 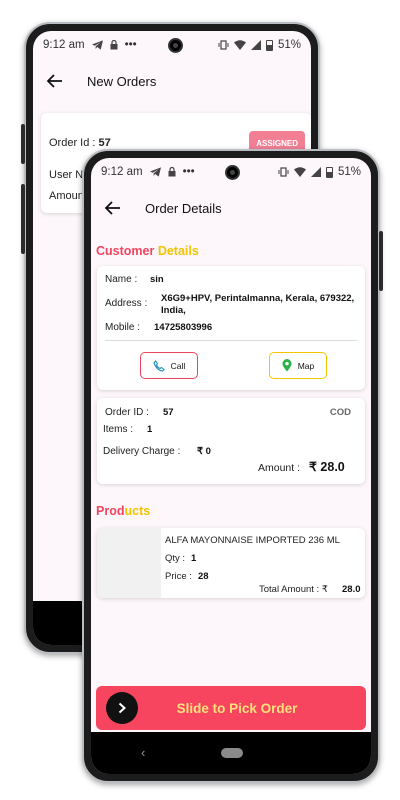 What do you see at coordinates (178, 576) in the screenshot?
I see `price-label: Price :` at bounding box center [178, 576].